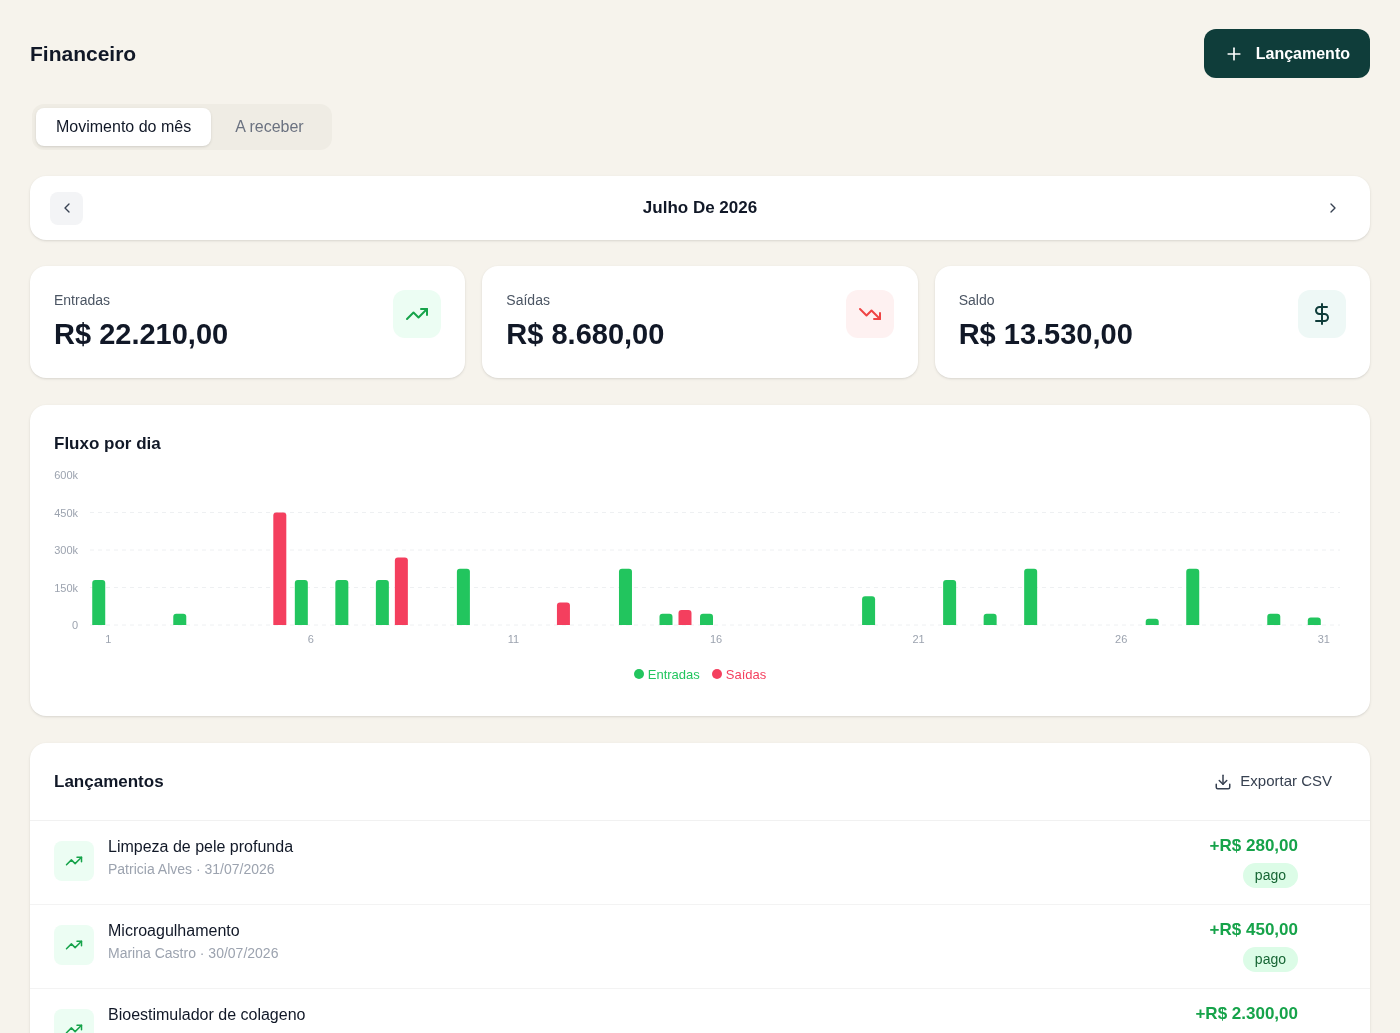 This screenshot has width=1400, height=1033. What do you see at coordinates (66, 475) in the screenshot?
I see `y-axis-label: 600k` at bounding box center [66, 475].